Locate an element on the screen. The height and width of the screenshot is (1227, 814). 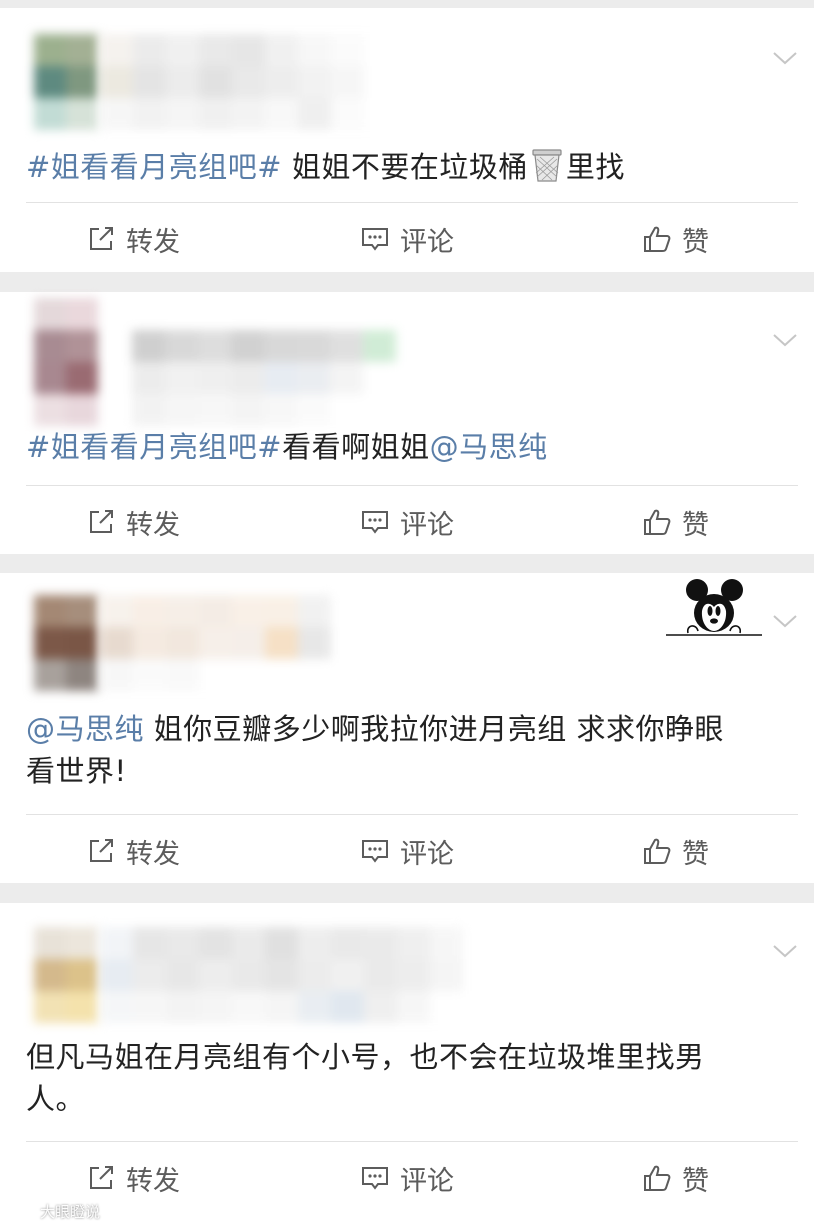
post-body: 姐姐不要在垃圾桶 is located at coordinates (405, 167).